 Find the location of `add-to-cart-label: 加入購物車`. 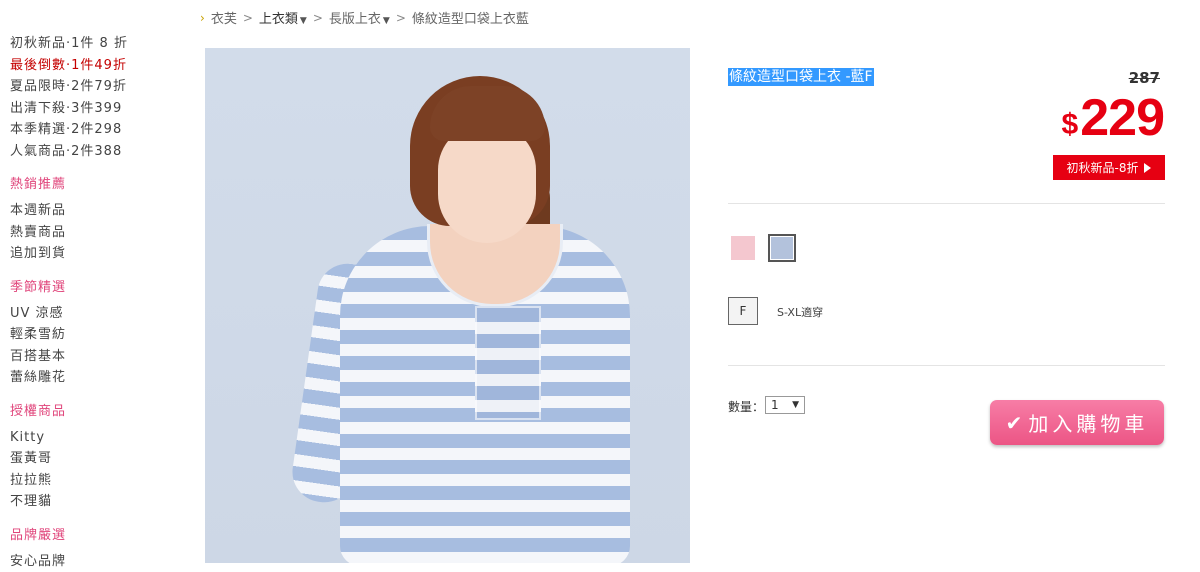

add-to-cart-label: 加入購物車 is located at coordinates (1088, 422).